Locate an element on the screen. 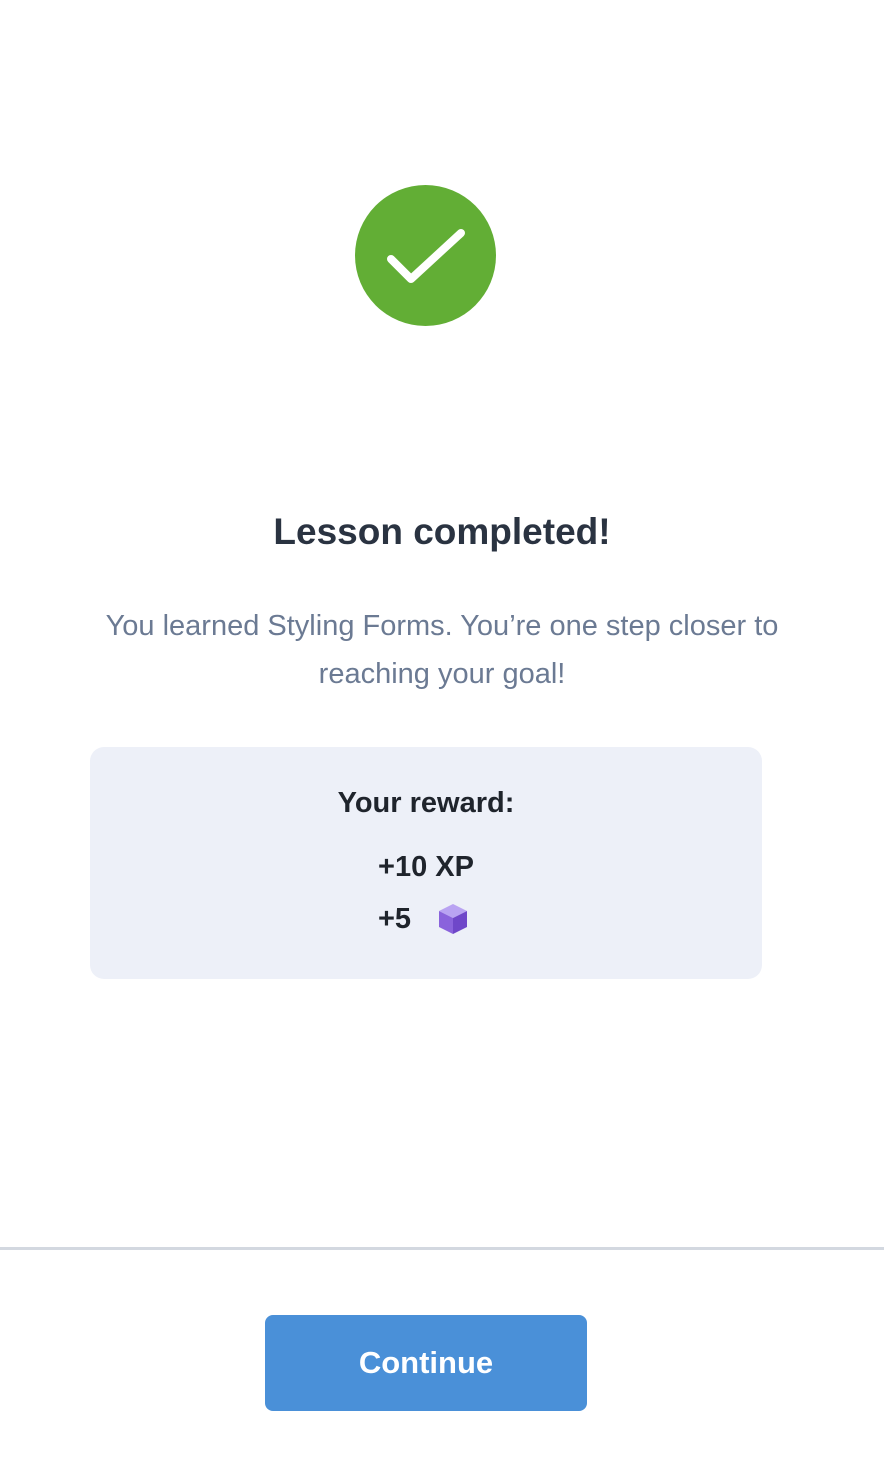 Image resolution: width=884 pixels, height=1475 pixels. purple-cube-icon is located at coordinates (453, 919).